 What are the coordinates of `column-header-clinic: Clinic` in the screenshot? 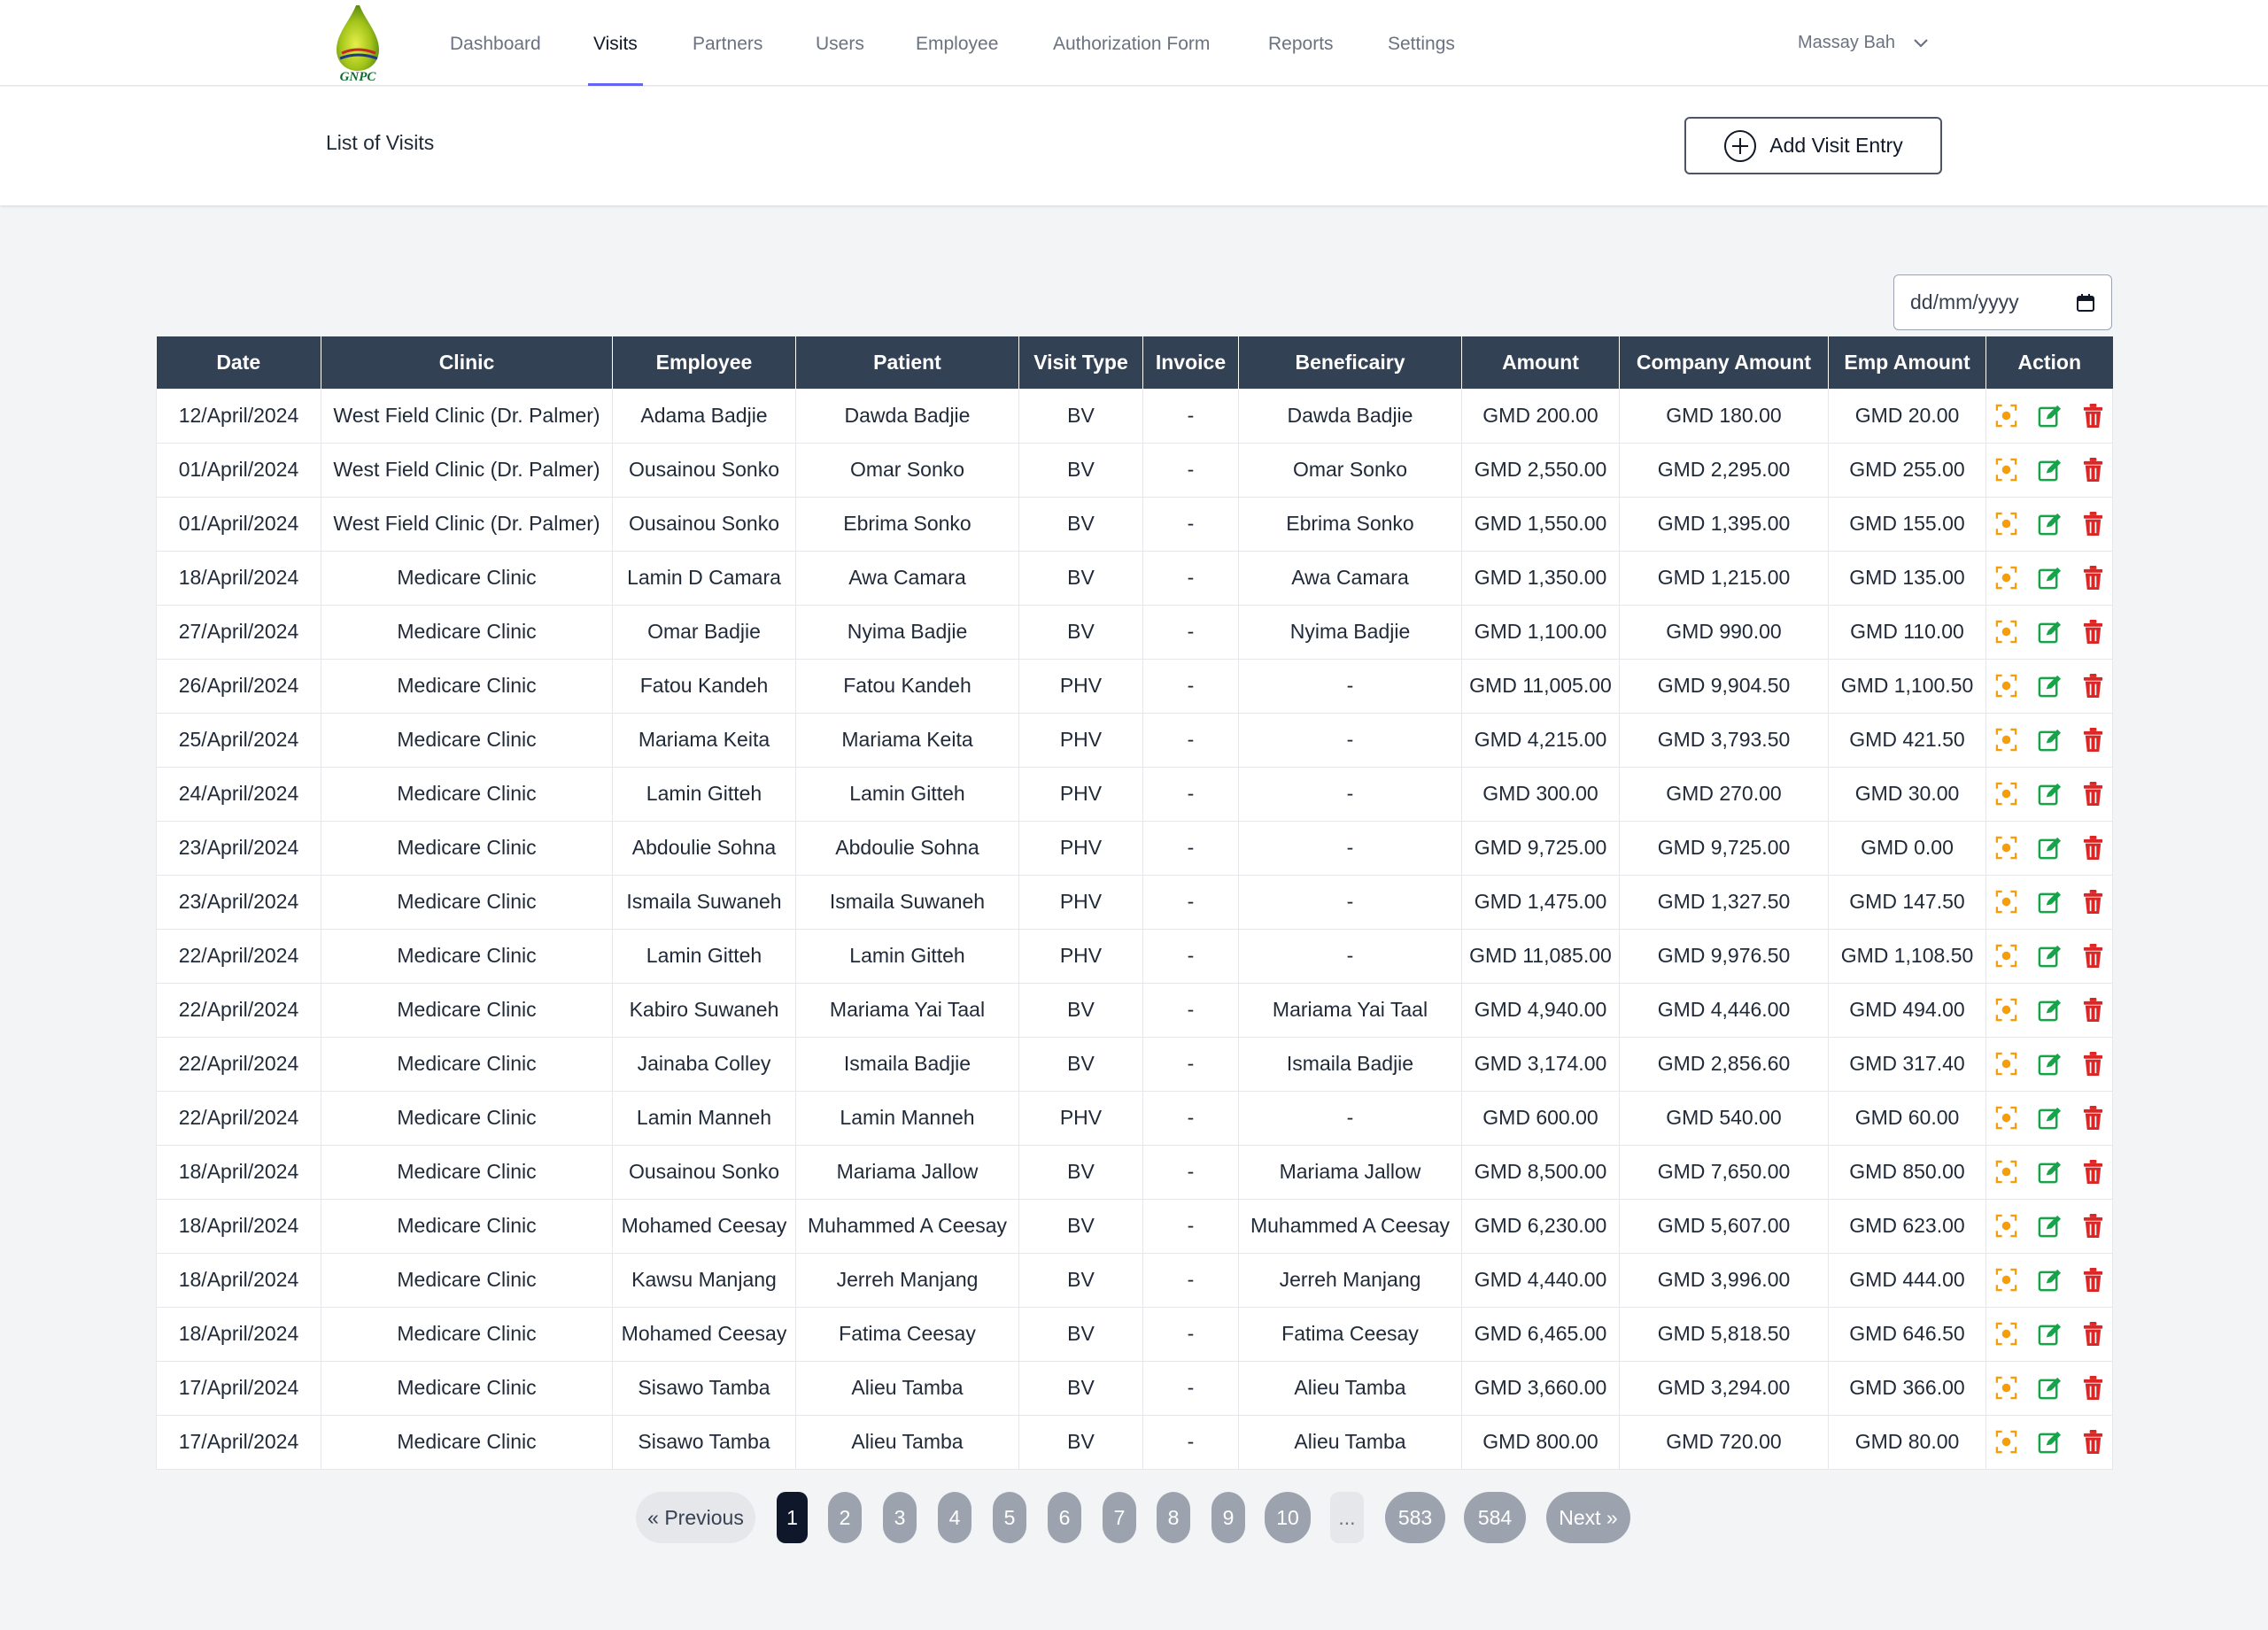 It's located at (467, 362).